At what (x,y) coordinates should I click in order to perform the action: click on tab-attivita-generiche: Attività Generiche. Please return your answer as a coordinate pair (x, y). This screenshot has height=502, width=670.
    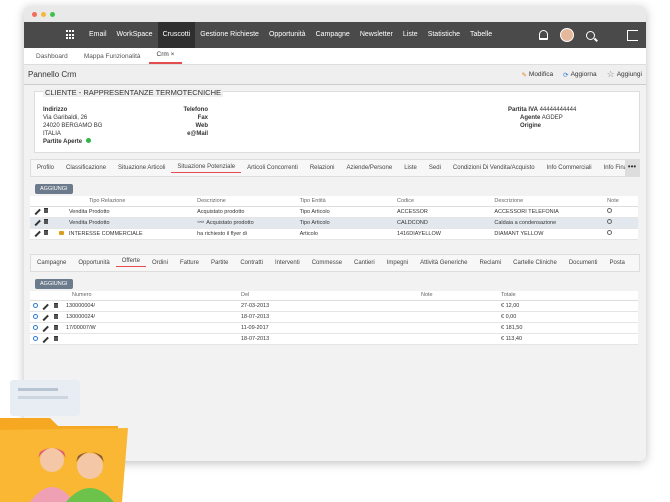
    Looking at the image, I should click on (443, 263).